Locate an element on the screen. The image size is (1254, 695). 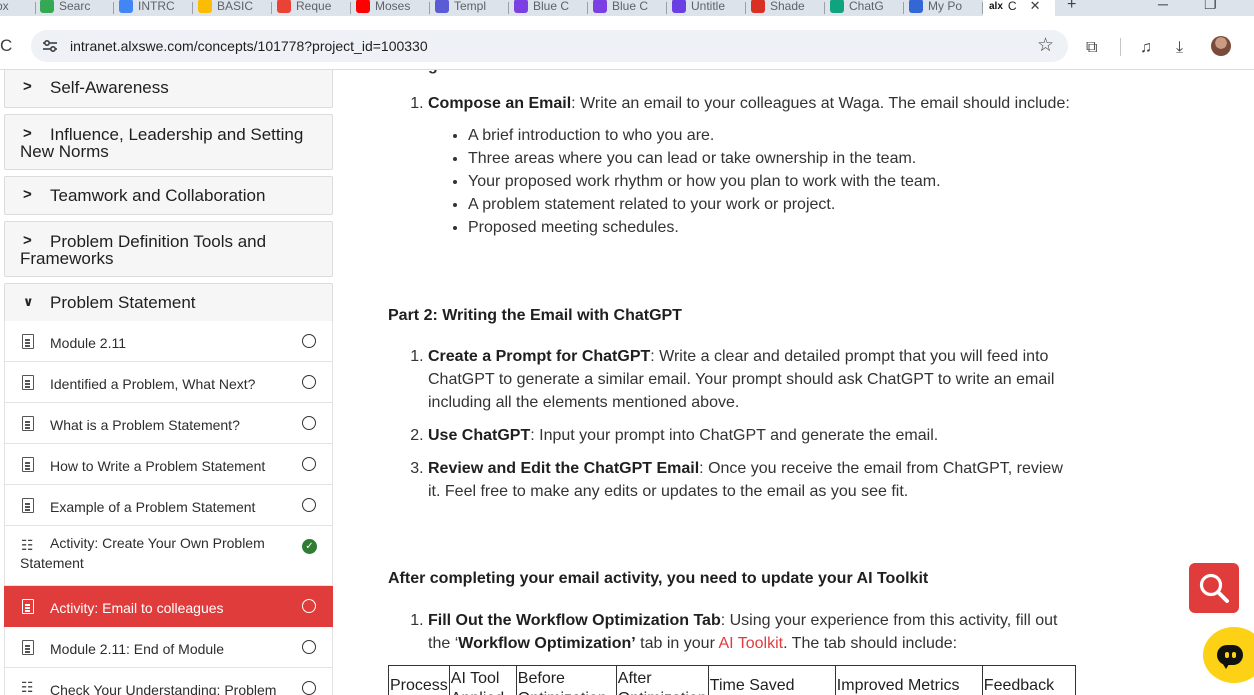
restore-icon: ❐ is located at coordinates (1210, 6).